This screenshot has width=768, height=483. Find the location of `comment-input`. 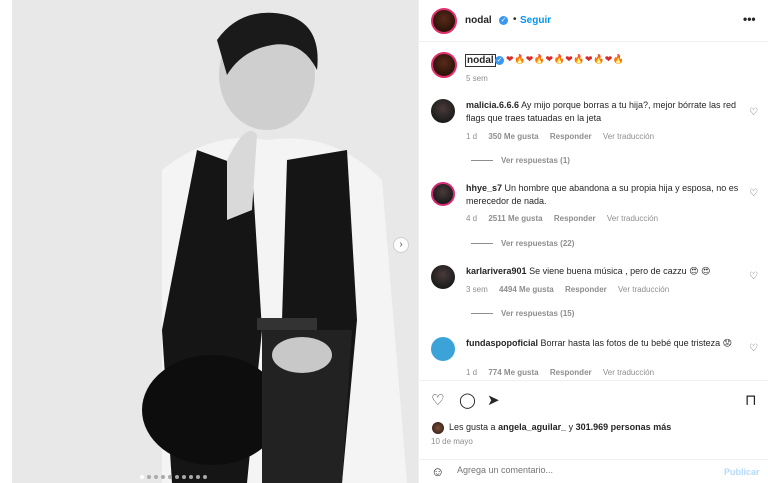

comment-input is located at coordinates (587, 470).